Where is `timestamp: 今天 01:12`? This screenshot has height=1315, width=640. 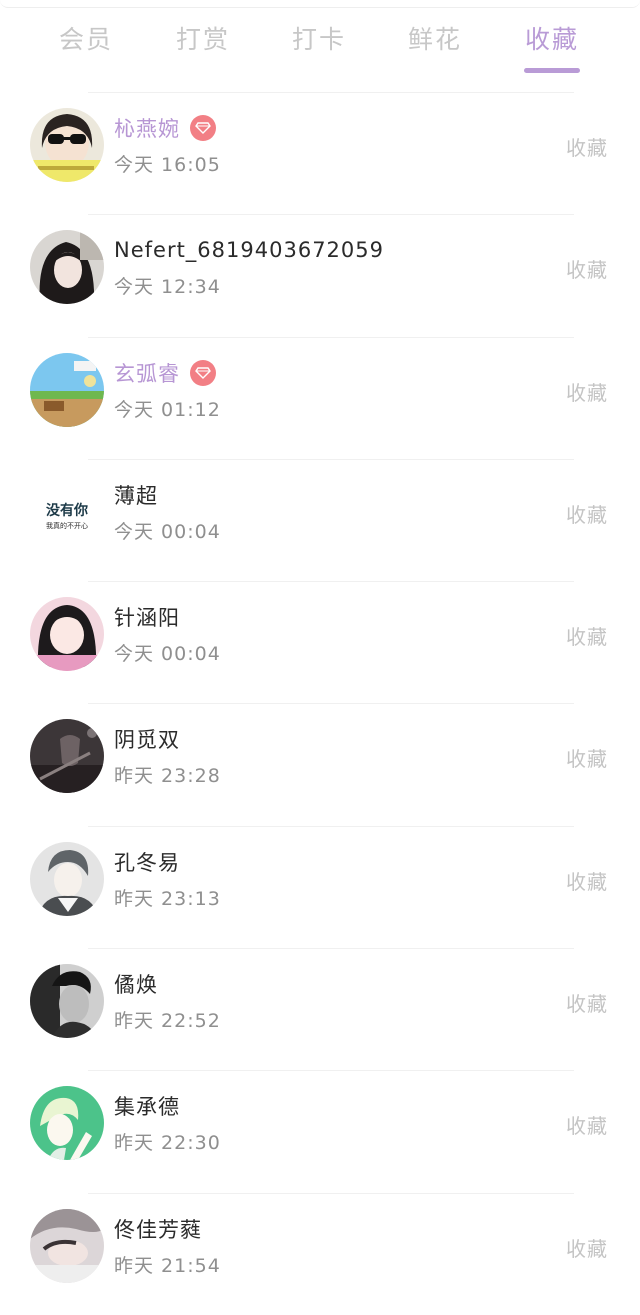 timestamp: 今天 01:12 is located at coordinates (167, 409).